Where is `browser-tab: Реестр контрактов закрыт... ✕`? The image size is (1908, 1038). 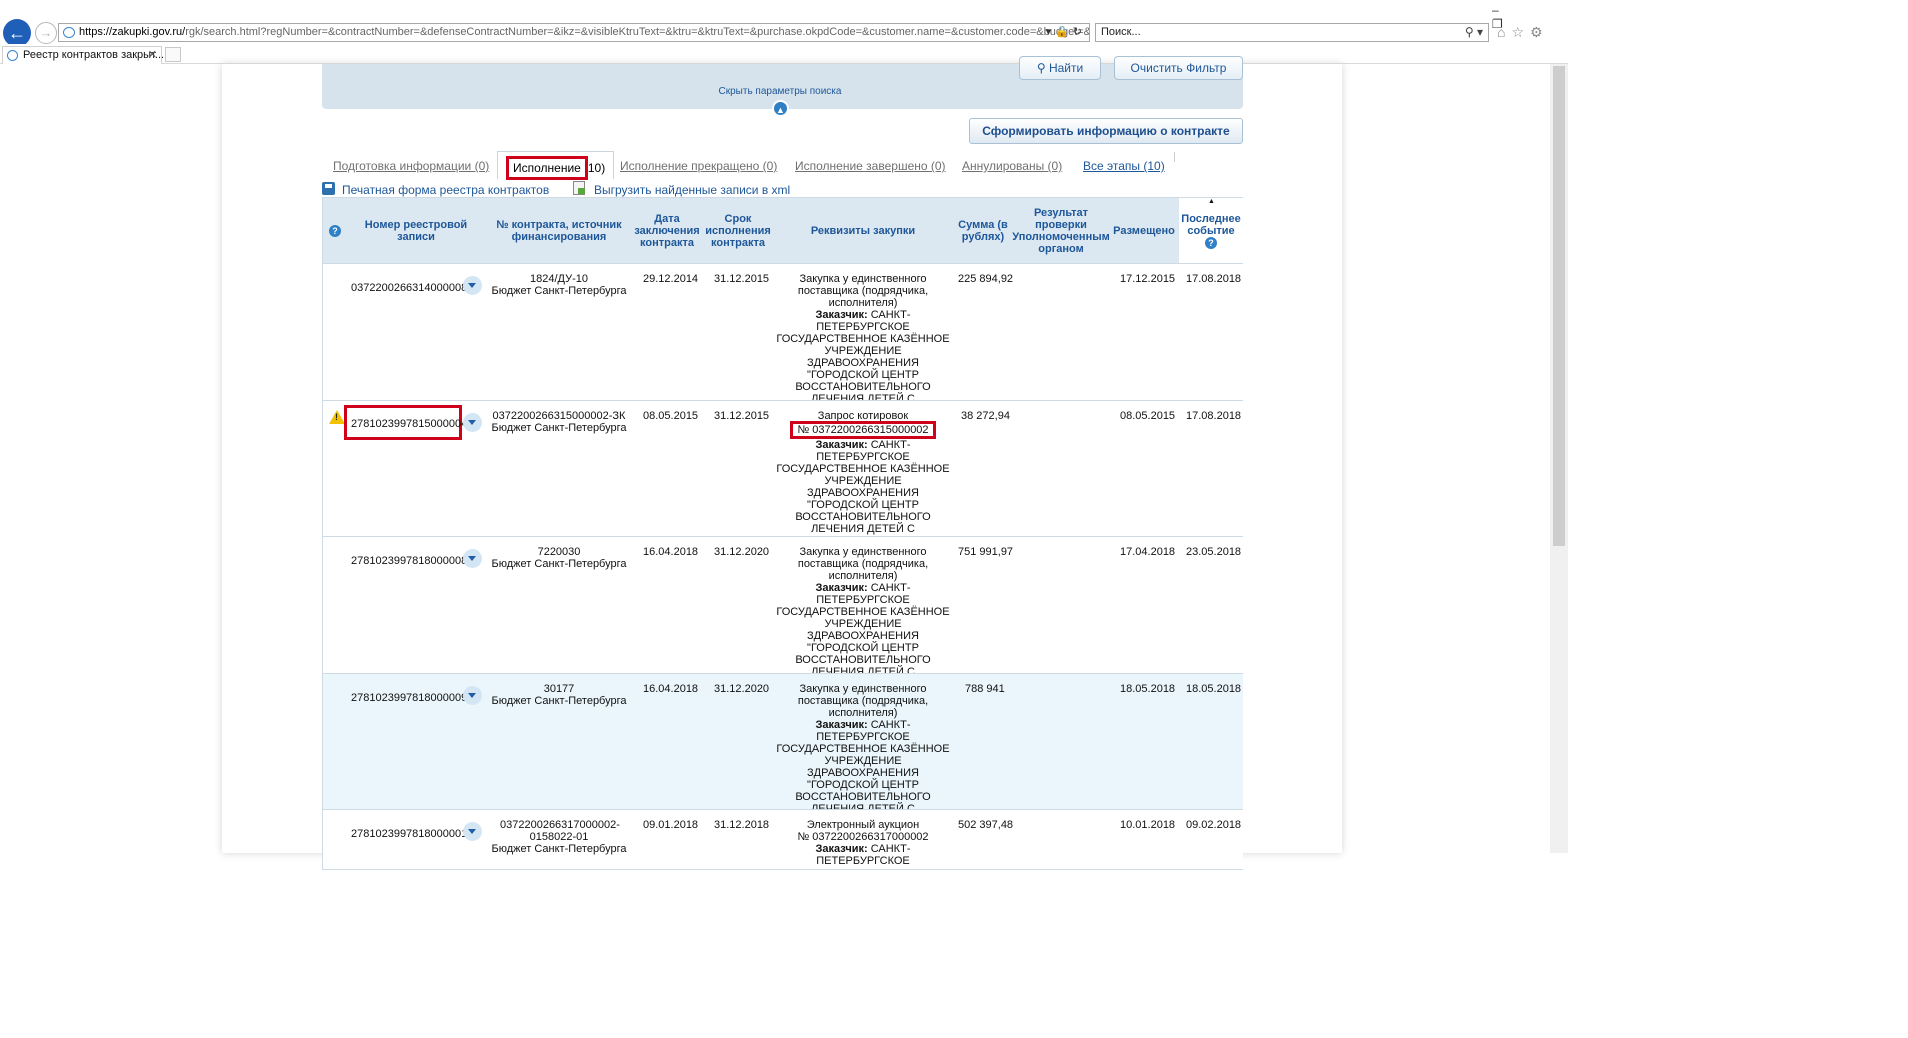 browser-tab: Реестр контрактов закрыт... ✕ is located at coordinates (83, 55).